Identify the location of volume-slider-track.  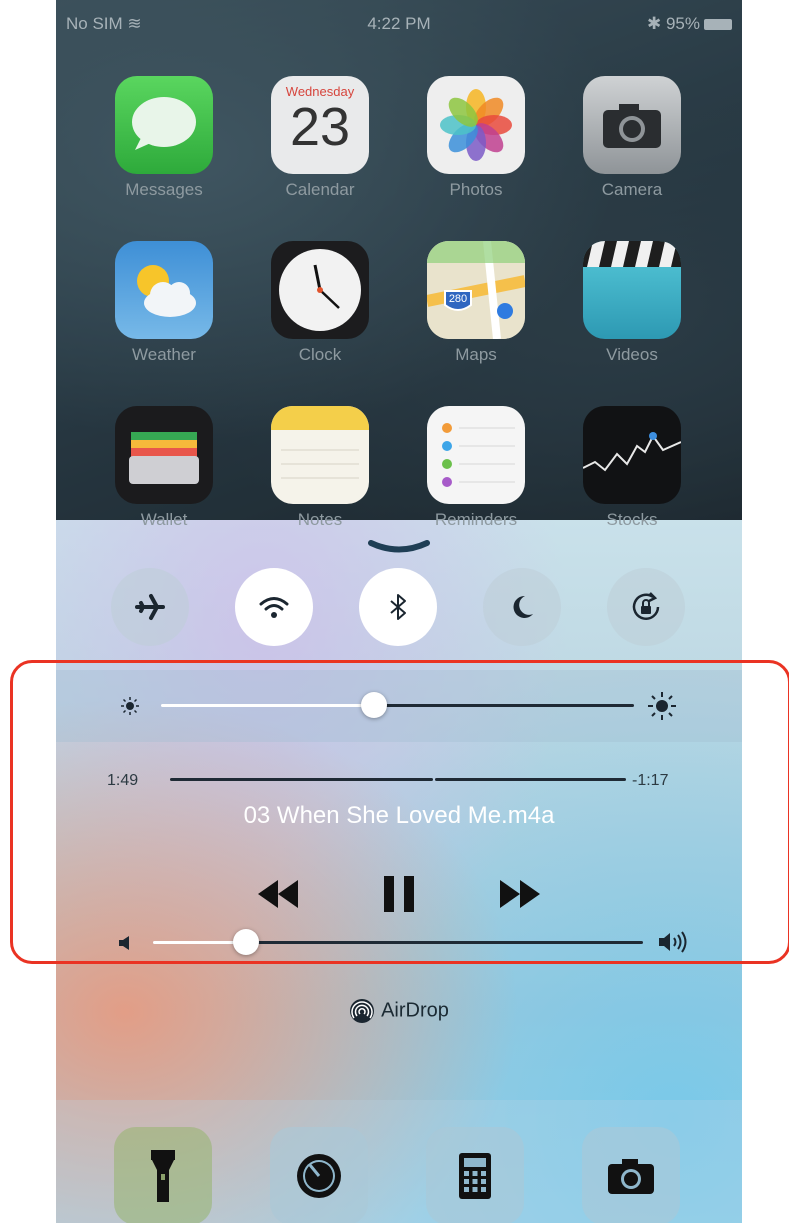
(444, 942).